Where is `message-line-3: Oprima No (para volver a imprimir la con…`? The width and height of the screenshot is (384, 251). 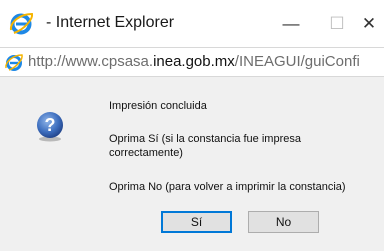
message-line-3: Oprima No (para volver a imprimir la con… is located at coordinates (227, 187).